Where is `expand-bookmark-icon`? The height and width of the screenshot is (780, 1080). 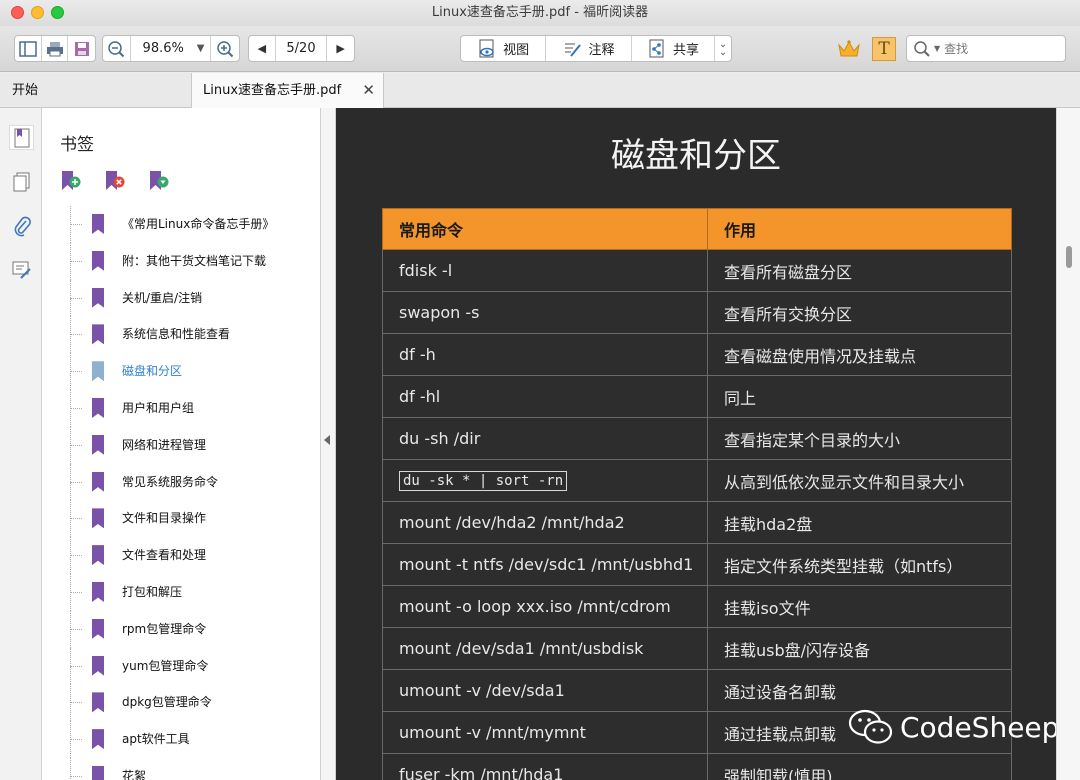
expand-bookmark-icon is located at coordinates (159, 181).